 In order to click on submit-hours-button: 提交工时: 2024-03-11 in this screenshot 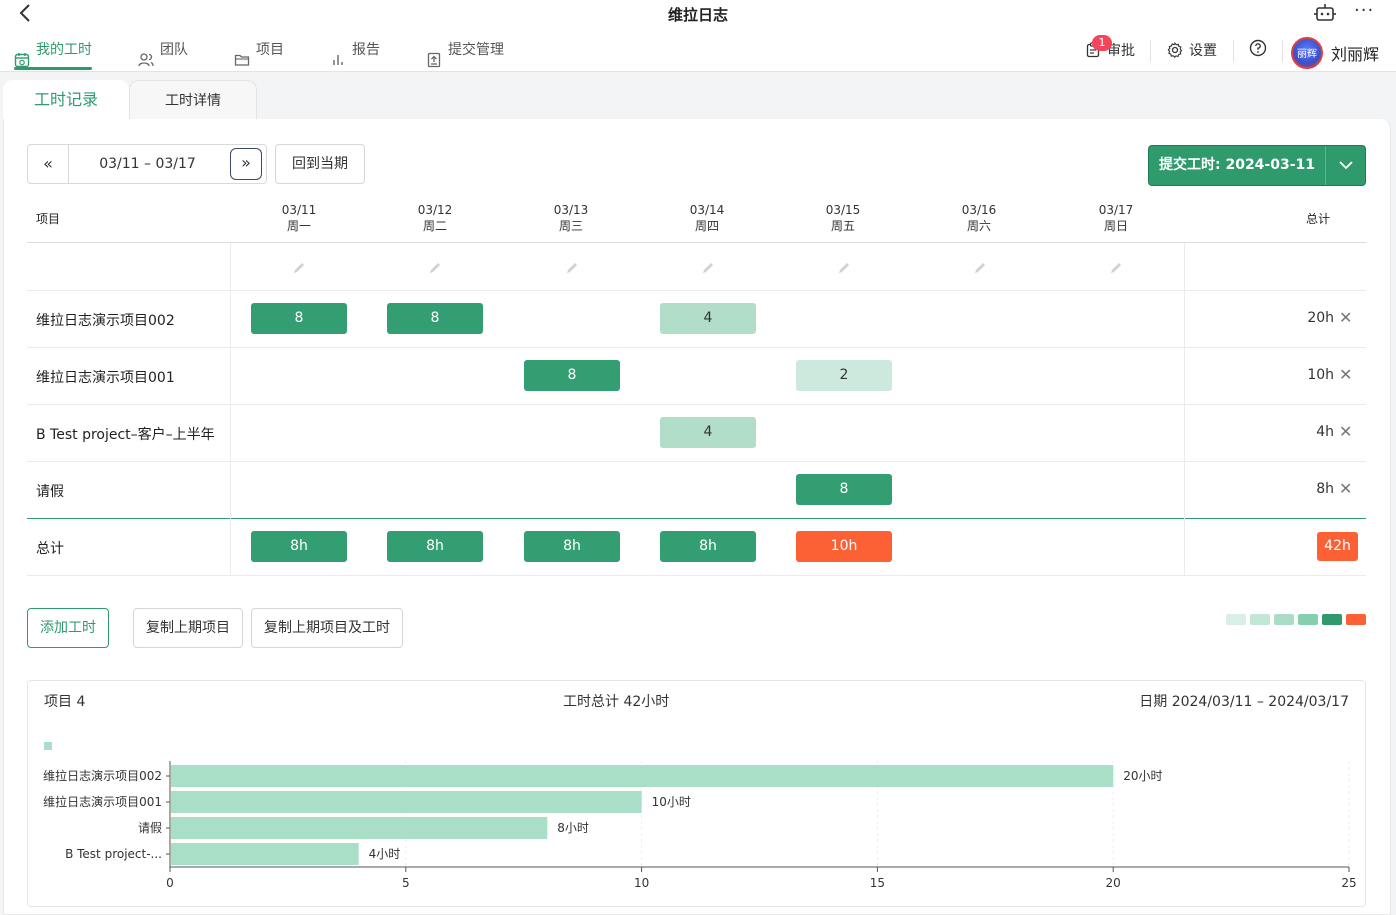, I will do `click(1257, 165)`.